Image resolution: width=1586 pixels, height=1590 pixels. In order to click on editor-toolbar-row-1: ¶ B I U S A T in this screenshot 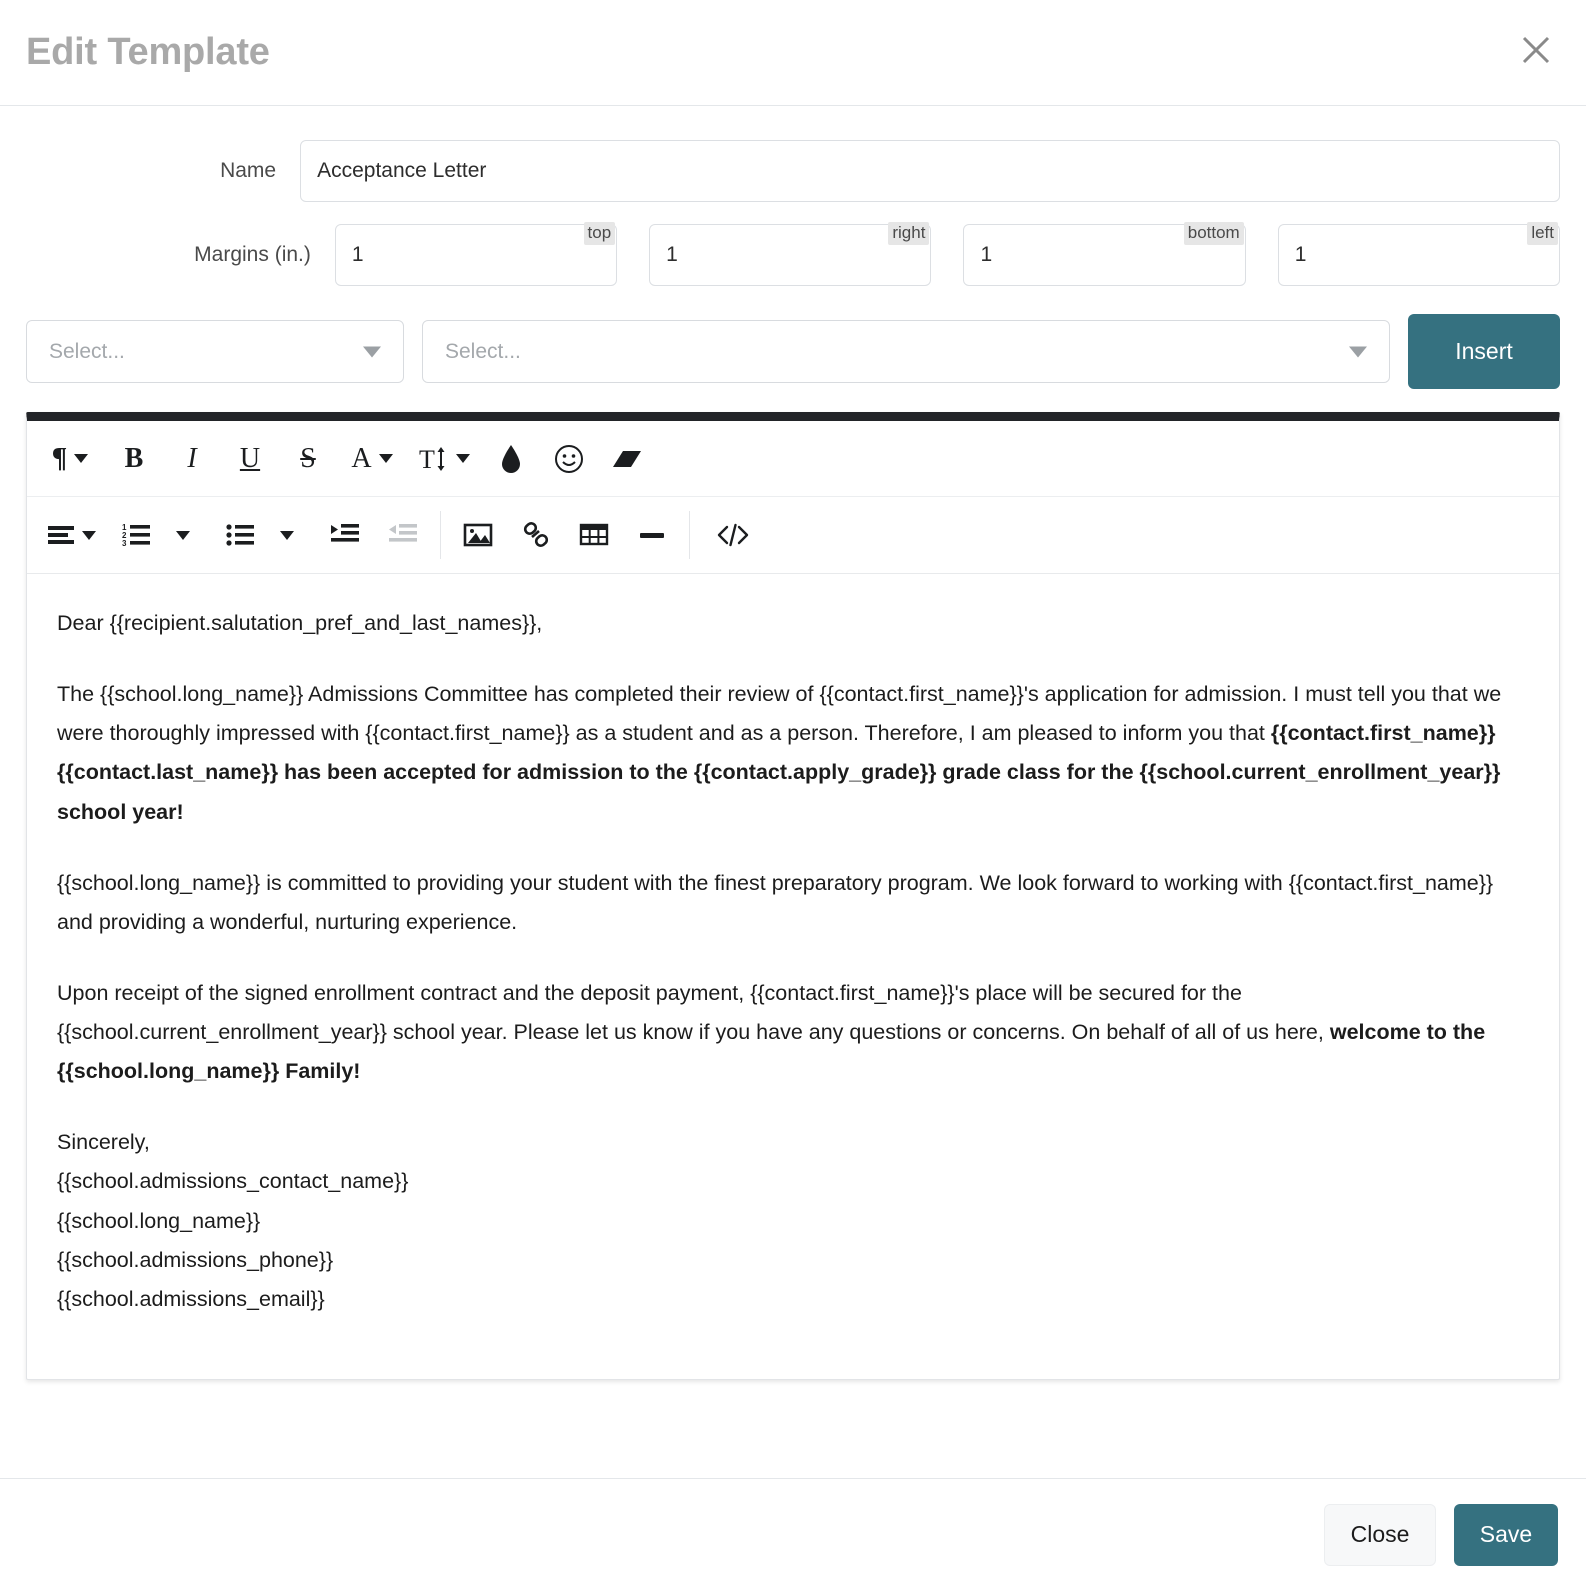, I will do `click(793, 459)`.